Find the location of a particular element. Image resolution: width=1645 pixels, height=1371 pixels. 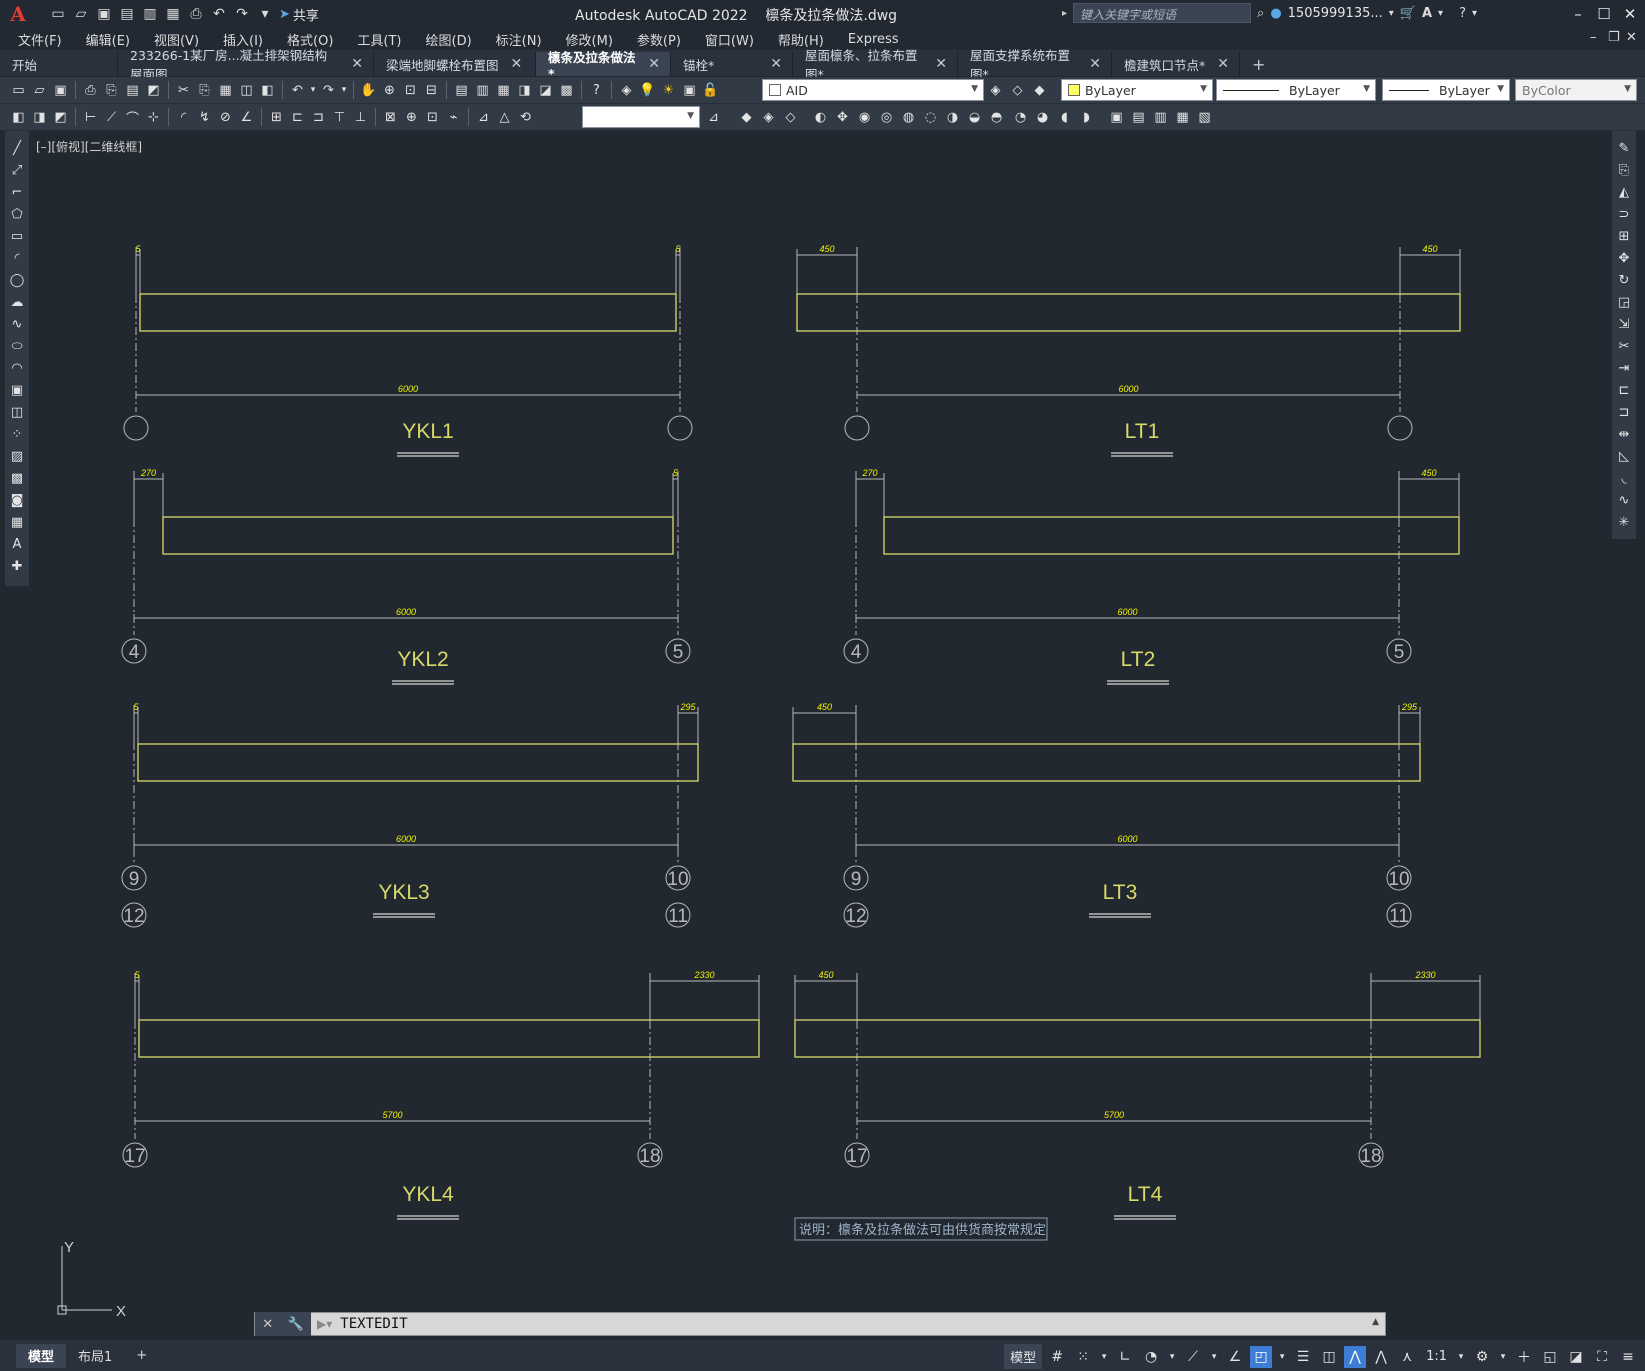

send-under-icon: ▧ is located at coordinates (1204, 117).